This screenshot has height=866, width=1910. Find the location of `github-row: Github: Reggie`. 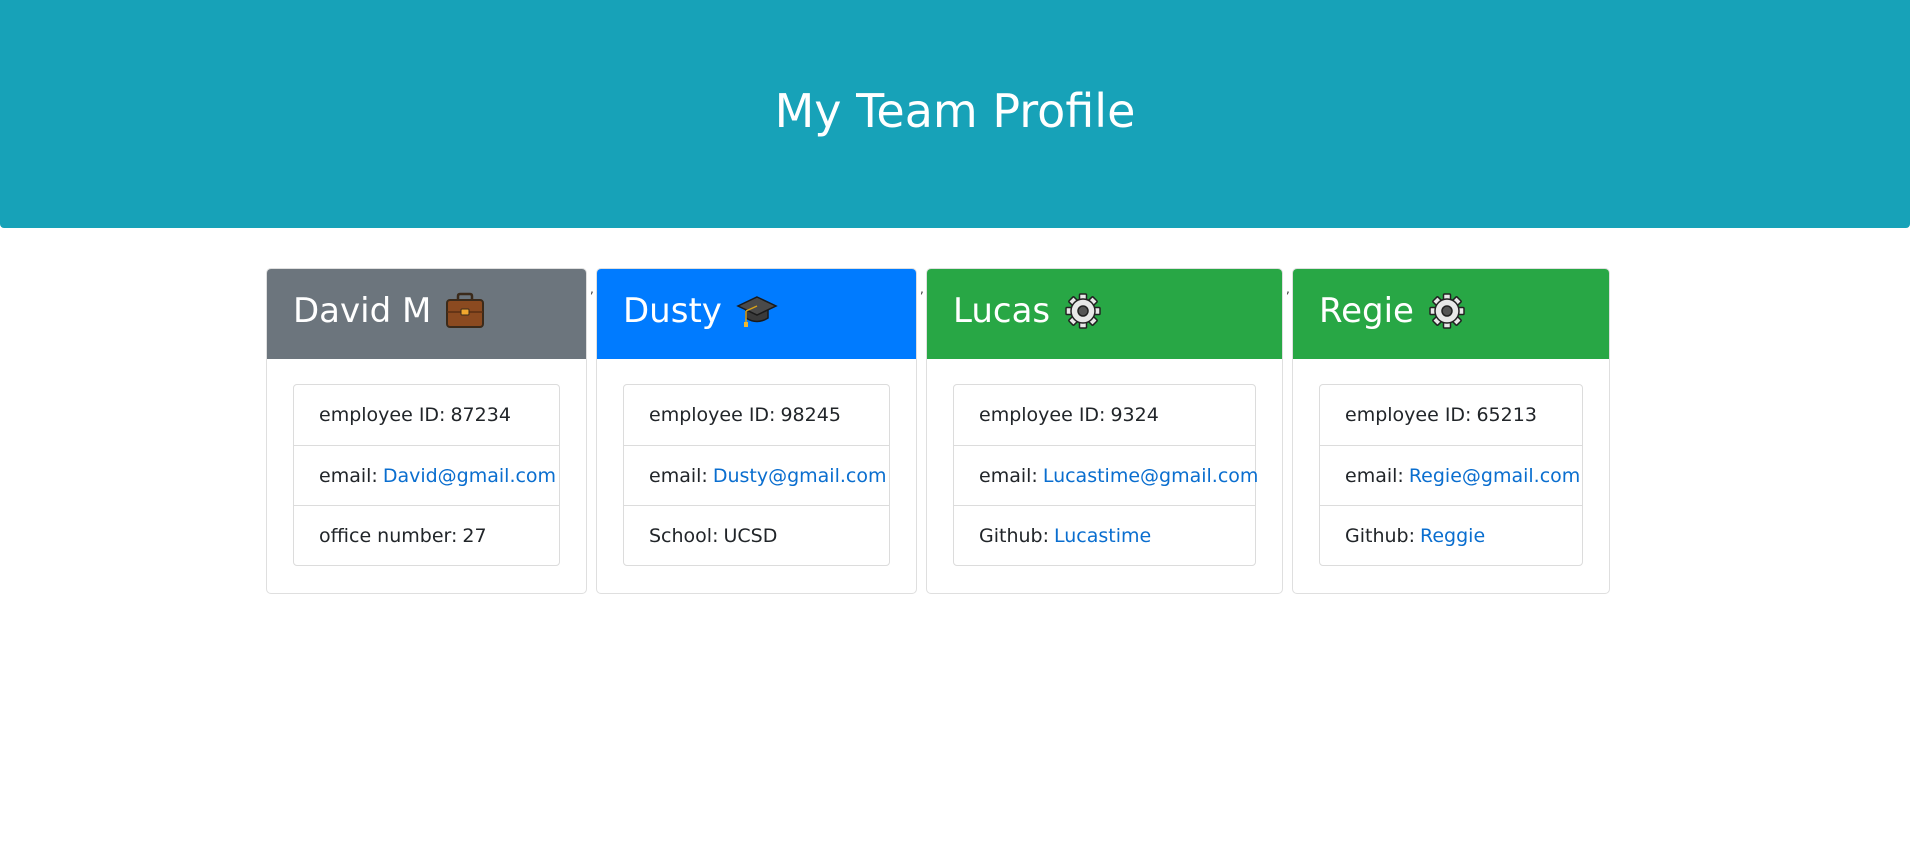

github-row: Github: Reggie is located at coordinates (1451, 535).